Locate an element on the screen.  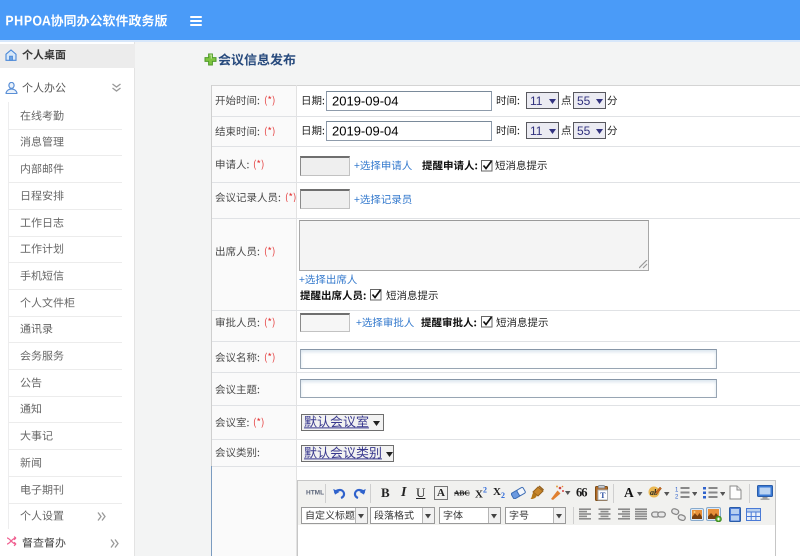
svg-text: T is located at coordinates (603, 495).